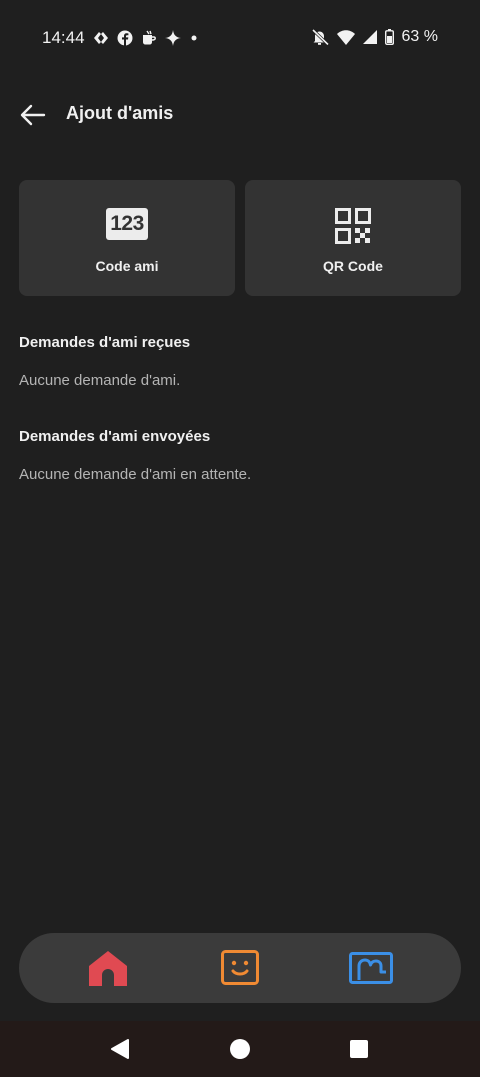 This screenshot has width=480, height=1077. Describe the element at coordinates (353, 266) in the screenshot. I see `qr-code-label: QR Code` at that location.